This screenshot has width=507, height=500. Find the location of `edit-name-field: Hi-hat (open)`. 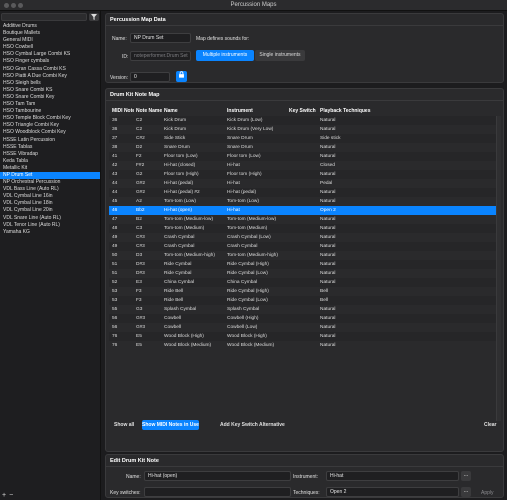

edit-name-field: Hi-hat (open) is located at coordinates (217, 476).